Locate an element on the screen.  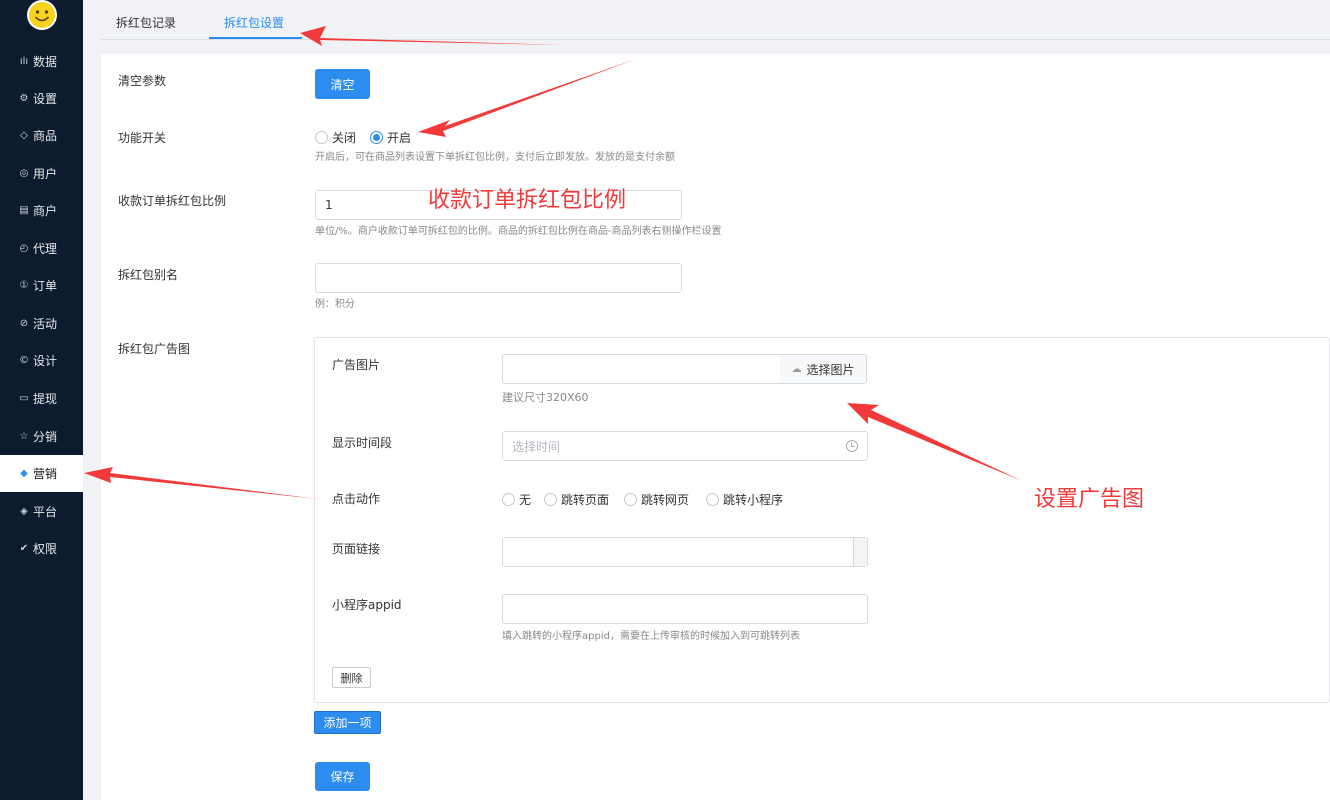
action-web-label: 跳转网页 is located at coordinates (665, 500).